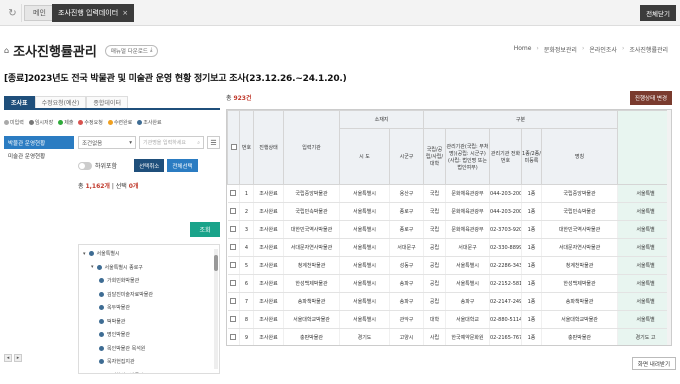  I want to click on select-all-button: 전체선택, so click(182, 165).